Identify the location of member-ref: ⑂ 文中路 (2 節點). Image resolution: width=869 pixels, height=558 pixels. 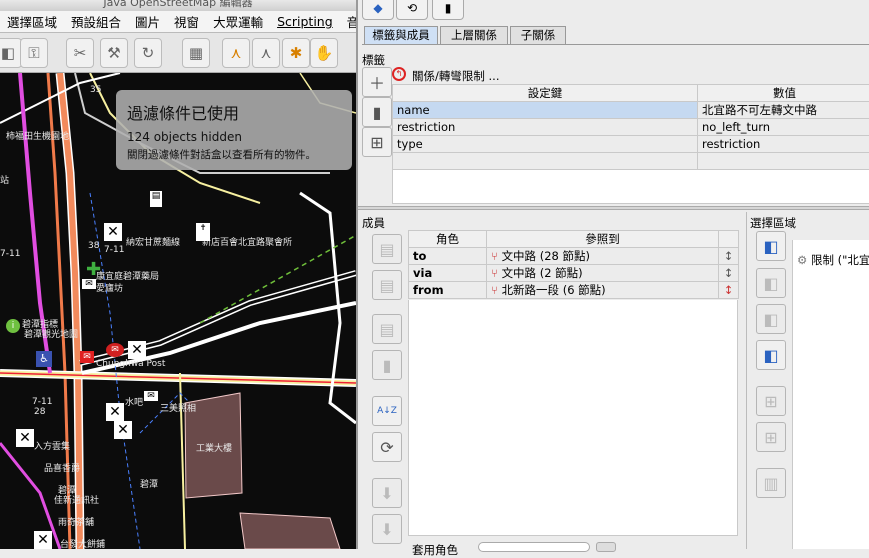
(603, 273).